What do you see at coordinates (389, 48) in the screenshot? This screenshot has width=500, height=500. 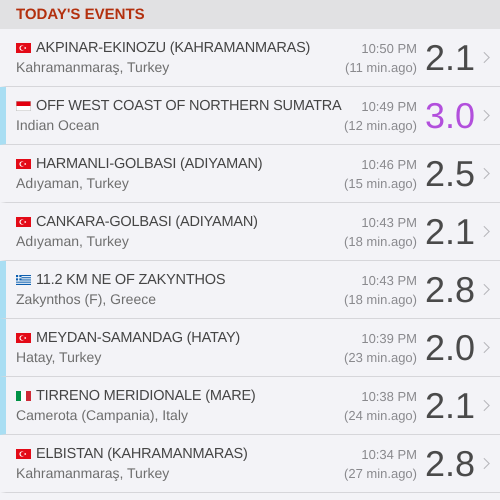 I see `event-time: 10:50 PM` at bounding box center [389, 48].